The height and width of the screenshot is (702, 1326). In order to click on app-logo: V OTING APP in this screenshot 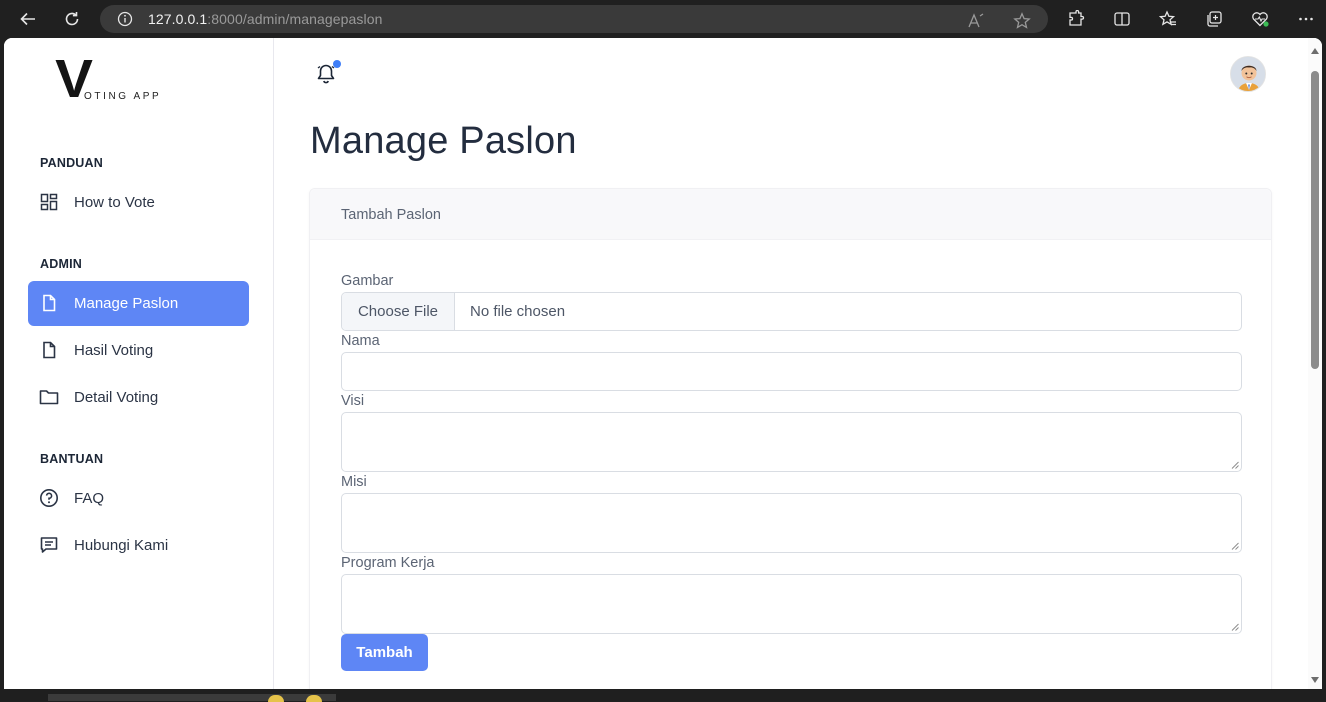, I will do `click(115, 80)`.